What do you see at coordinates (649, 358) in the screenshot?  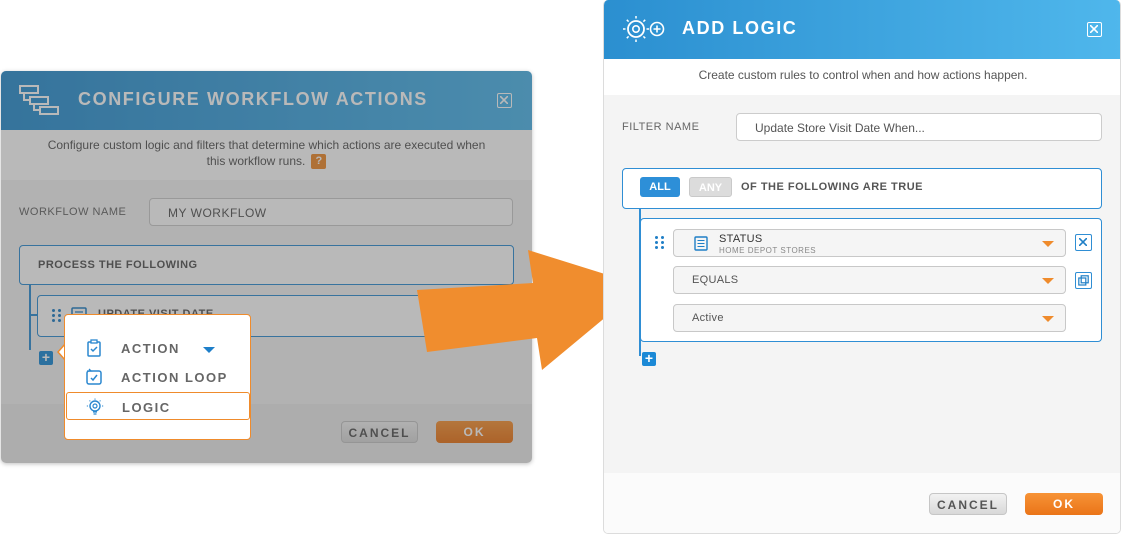 I see `add-rule-button: +` at bounding box center [649, 358].